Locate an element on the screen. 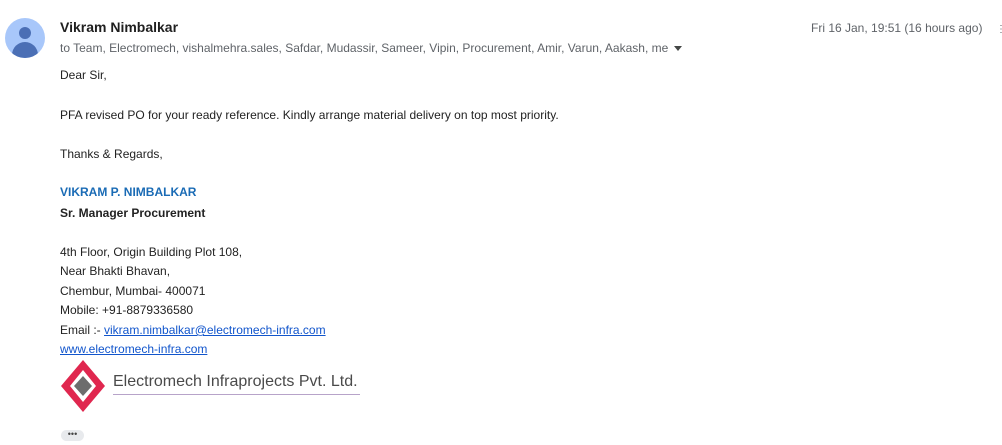  email-link: vikram.nimbalkar@electromech-infra.com is located at coordinates (215, 330).